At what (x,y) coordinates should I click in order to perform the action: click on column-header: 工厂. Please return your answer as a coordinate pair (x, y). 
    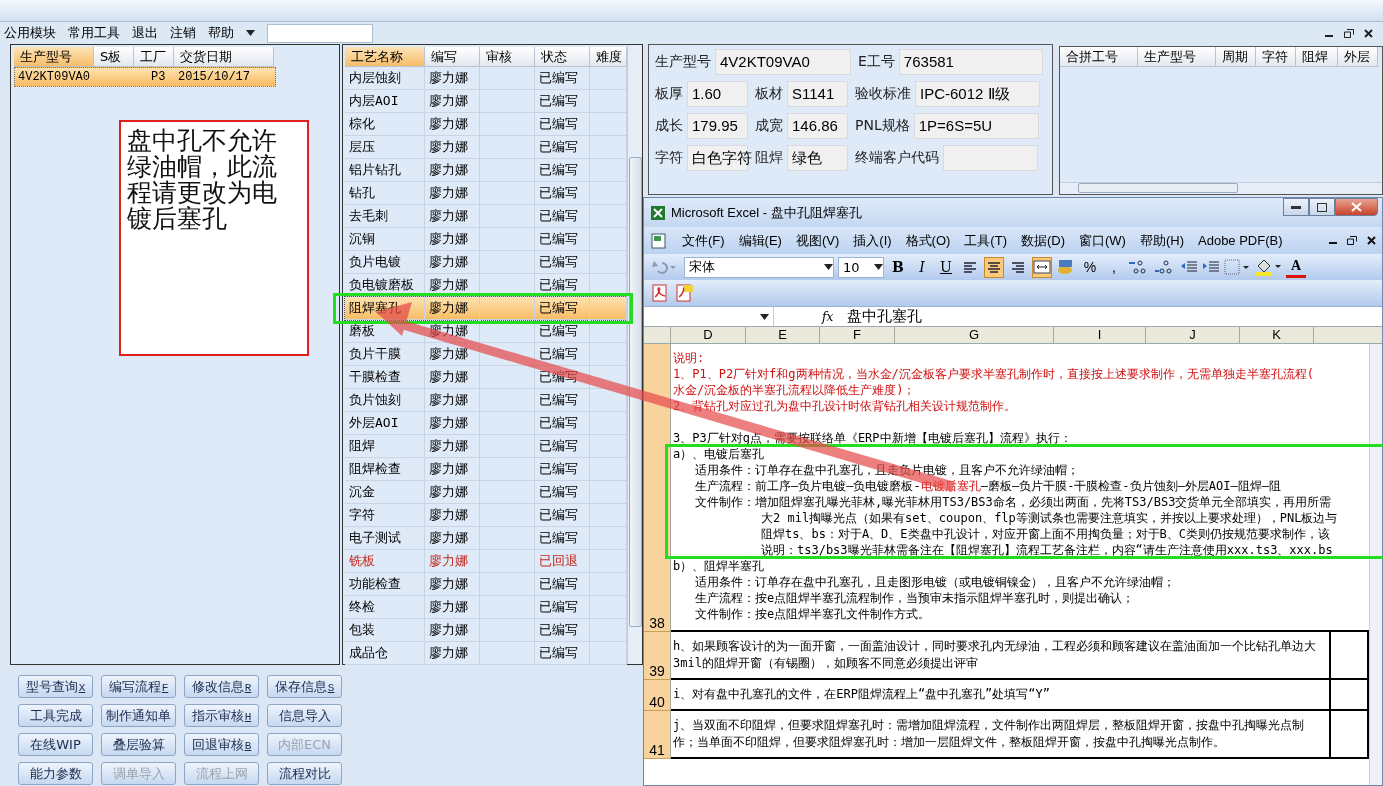
    Looking at the image, I should click on (154, 57).